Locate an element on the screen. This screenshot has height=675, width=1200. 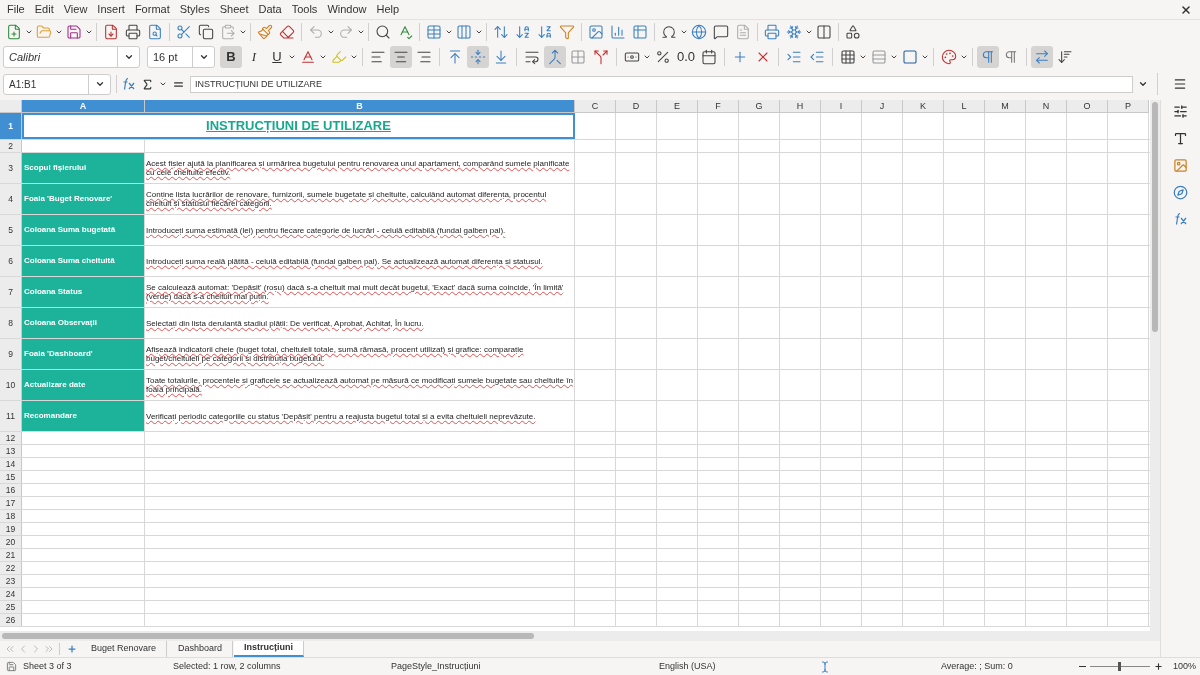
sheet-tab: Instrucțiuni is located at coordinates (269, 649).